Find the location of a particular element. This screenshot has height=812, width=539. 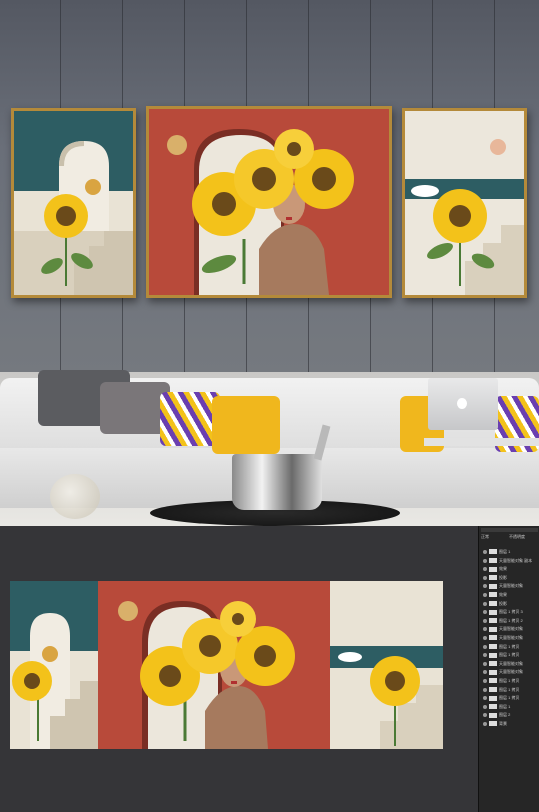

right-painting is located at coordinates (464, 203).